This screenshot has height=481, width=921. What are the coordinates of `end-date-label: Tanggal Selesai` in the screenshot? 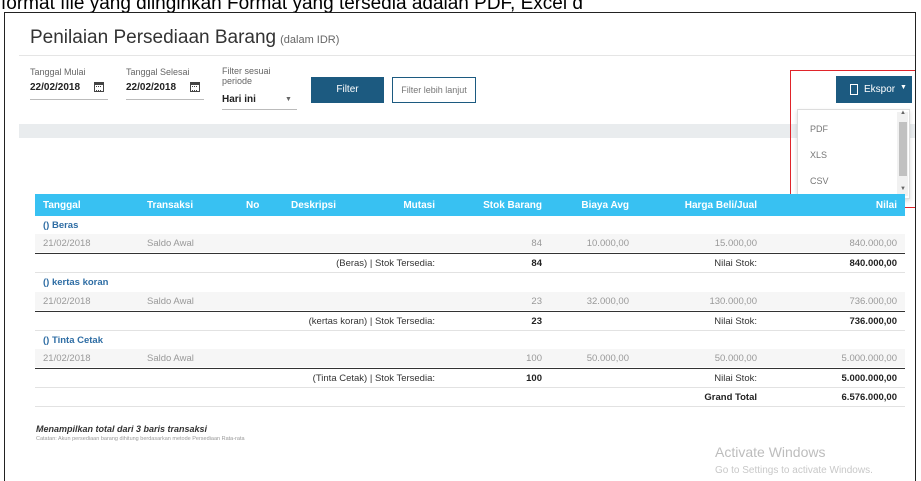 It's located at (158, 72).